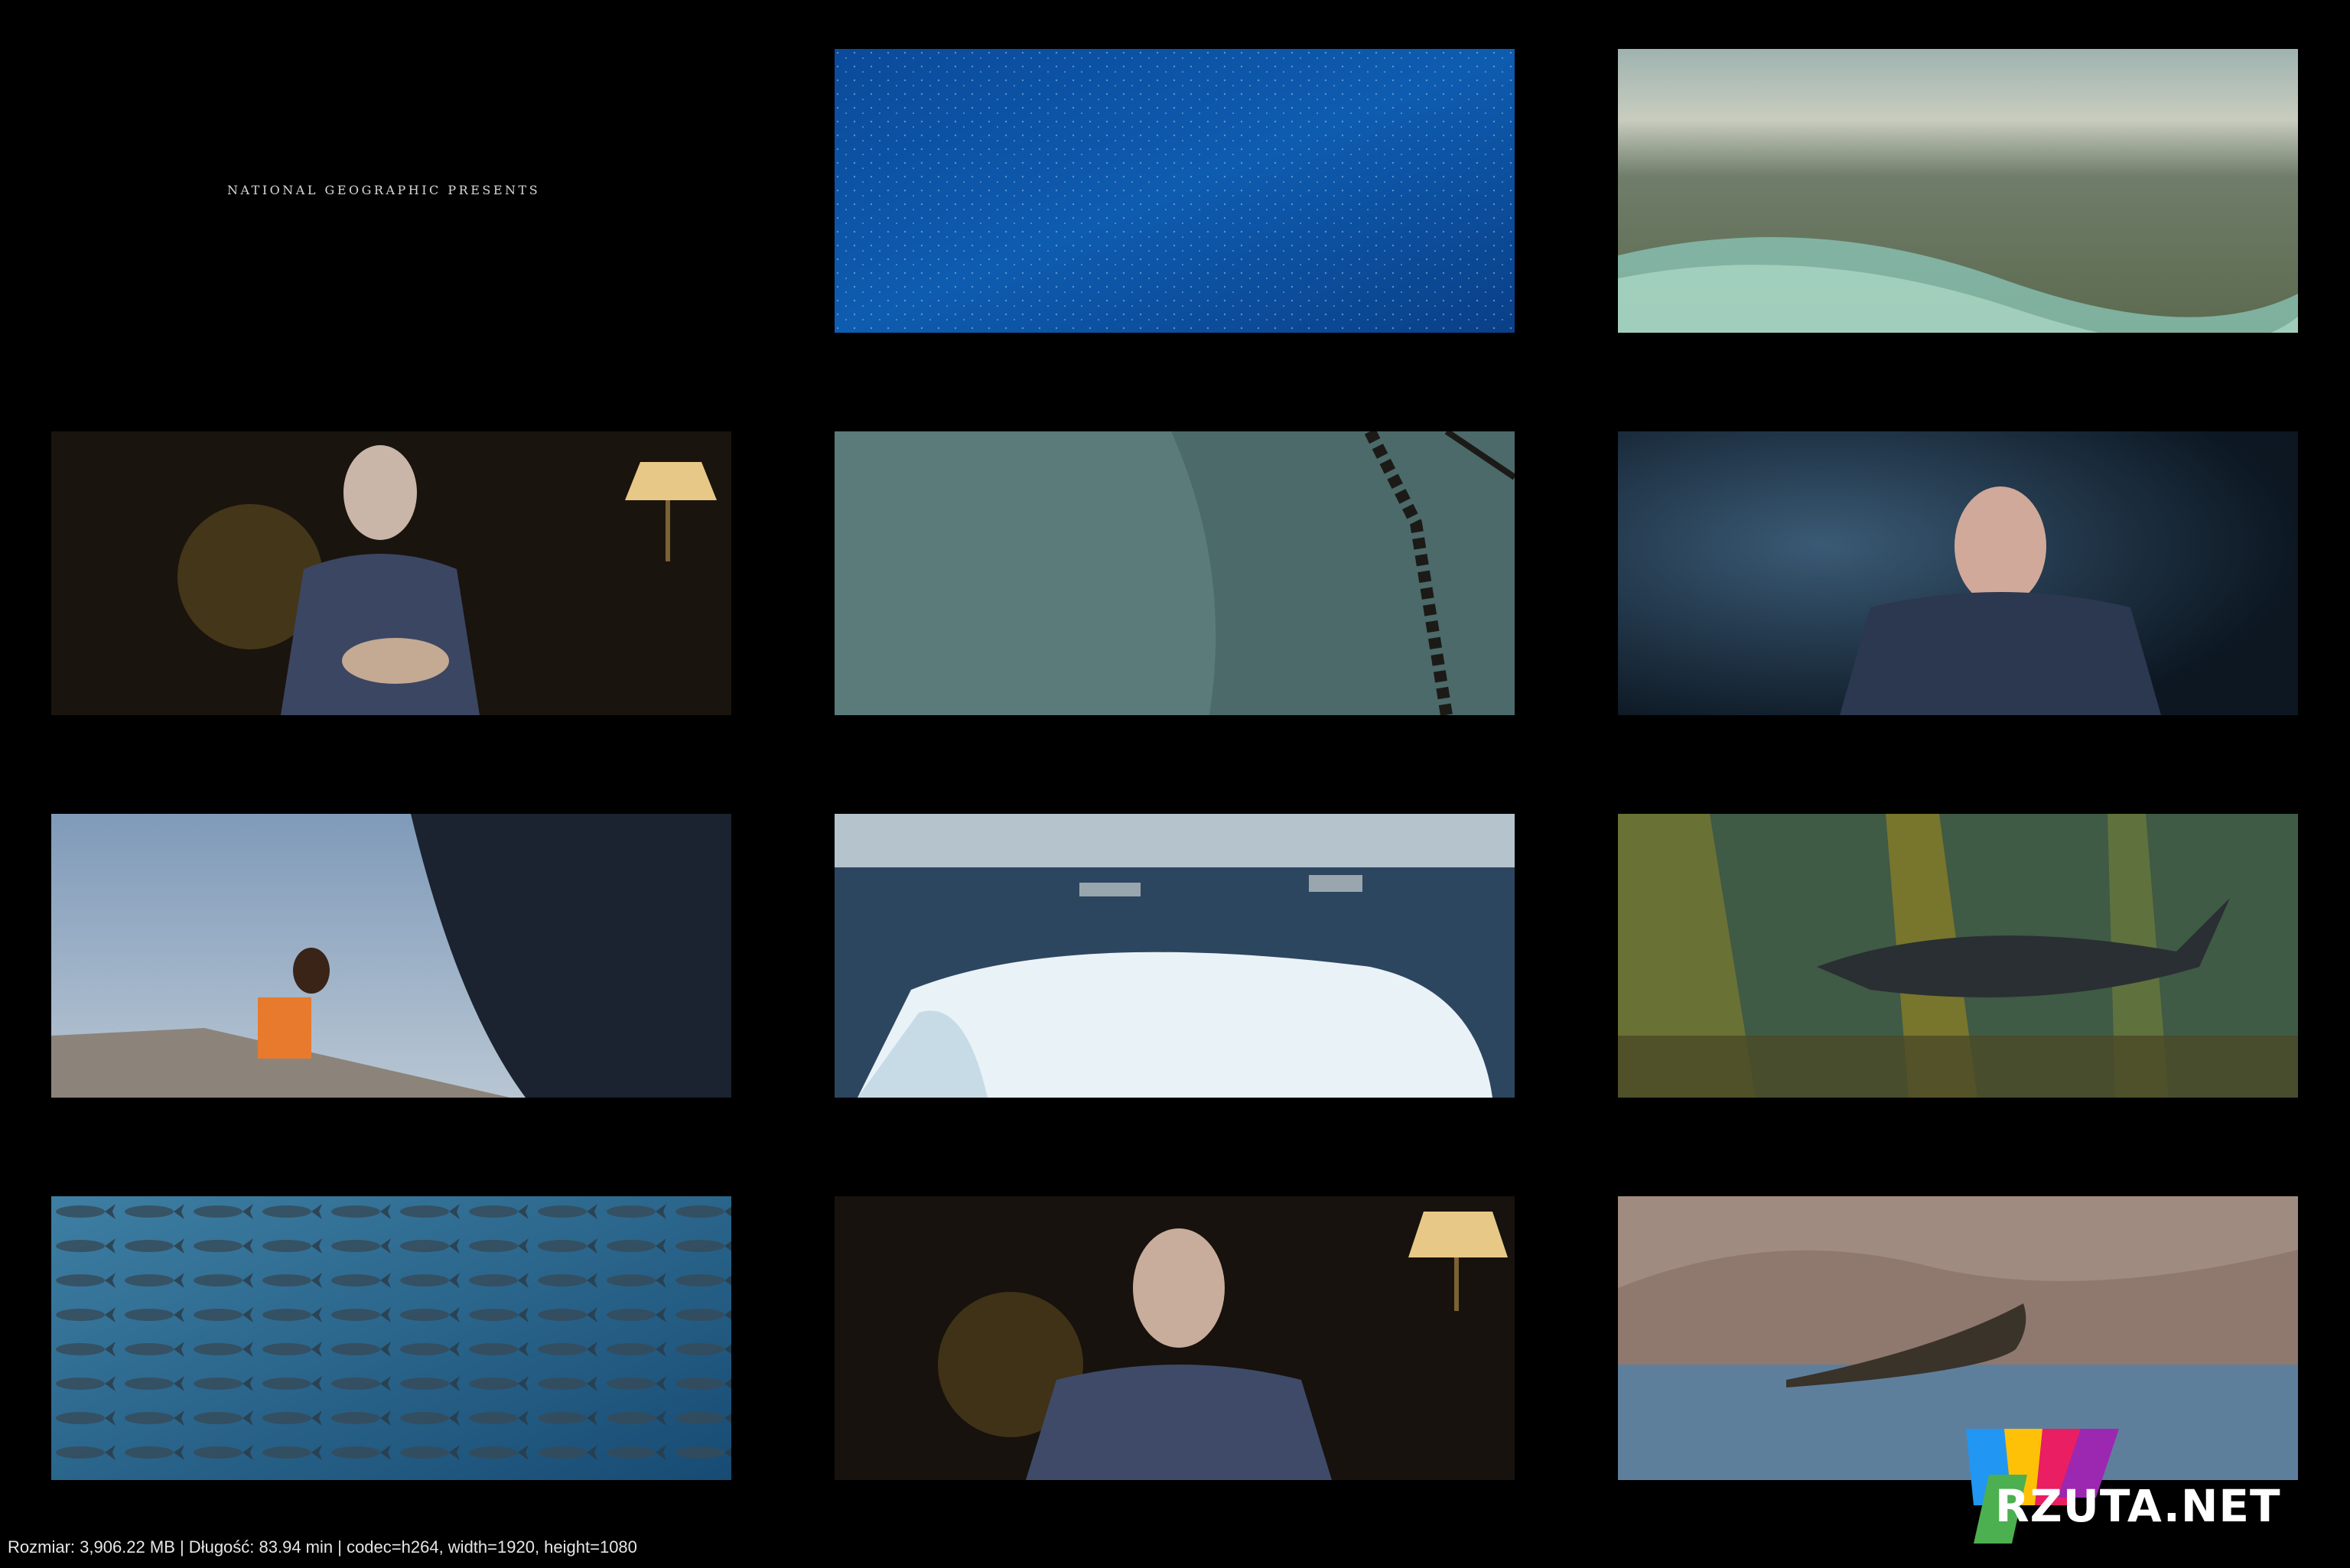 The image size is (2350, 1568). What do you see at coordinates (1175, 956) in the screenshot?
I see `thumbnail-iceberg-penguins` at bounding box center [1175, 956].